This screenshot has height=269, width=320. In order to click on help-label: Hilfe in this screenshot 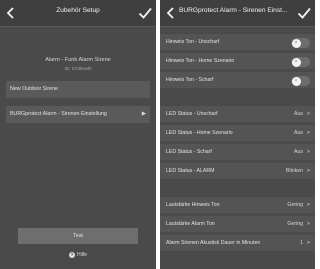, I will do `click(81, 255)`.